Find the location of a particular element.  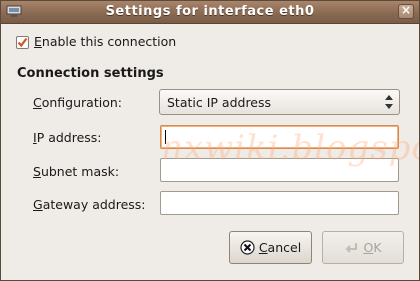

label-text: ubnet mask: is located at coordinates (80, 171).